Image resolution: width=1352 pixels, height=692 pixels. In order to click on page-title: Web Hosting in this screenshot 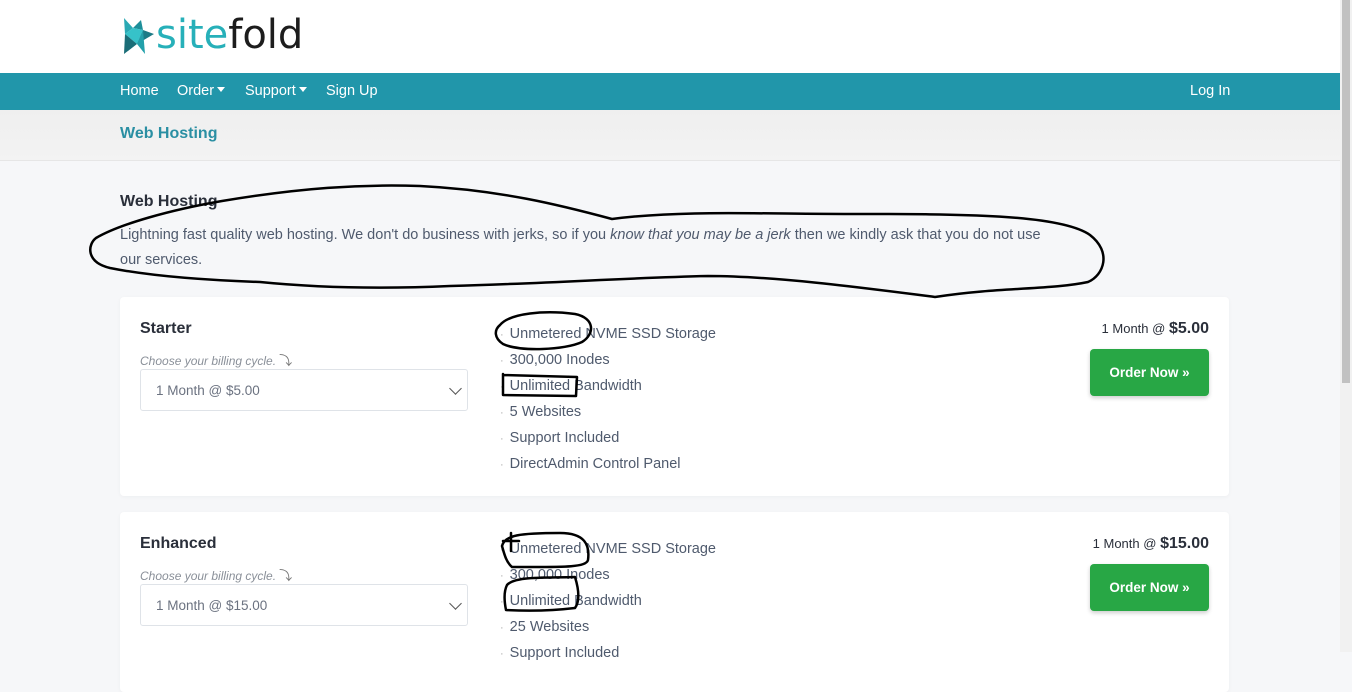, I will do `click(169, 133)`.